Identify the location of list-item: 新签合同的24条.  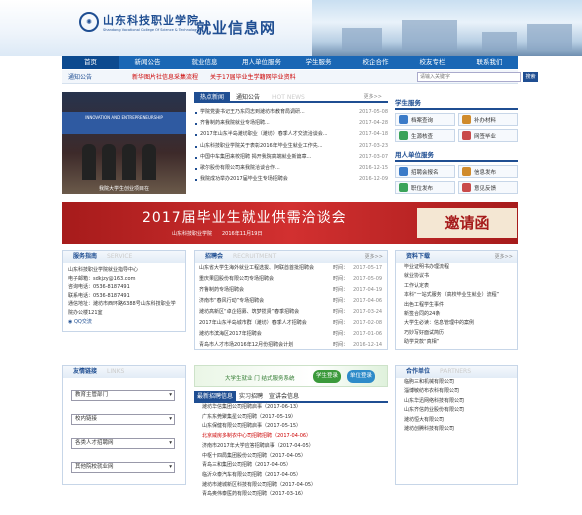
(456, 314).